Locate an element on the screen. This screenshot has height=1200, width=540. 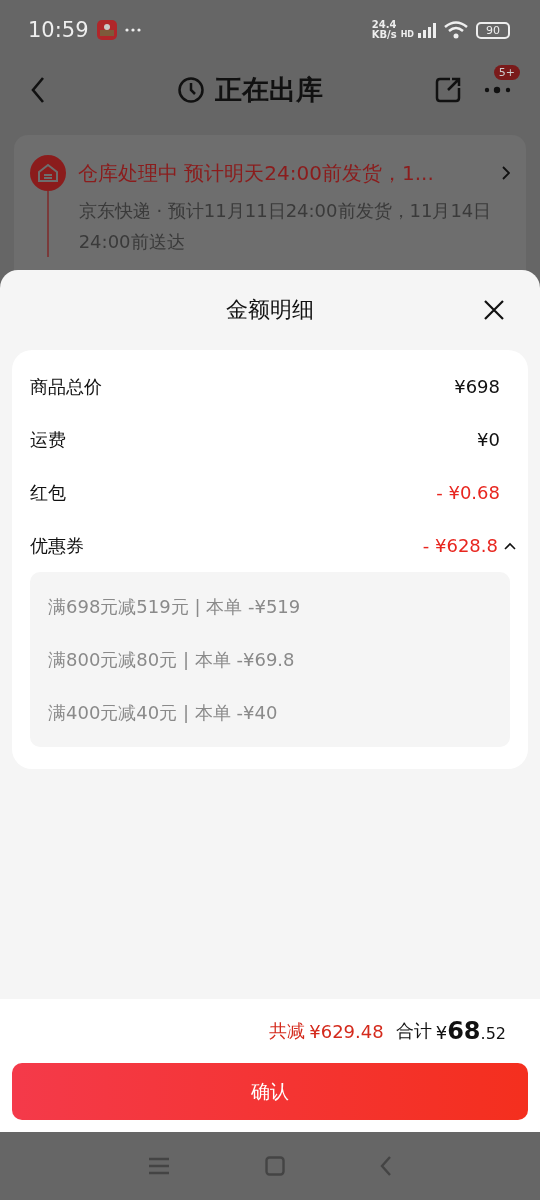
total-amount: ¥68.52 is located at coordinates (470, 1031).